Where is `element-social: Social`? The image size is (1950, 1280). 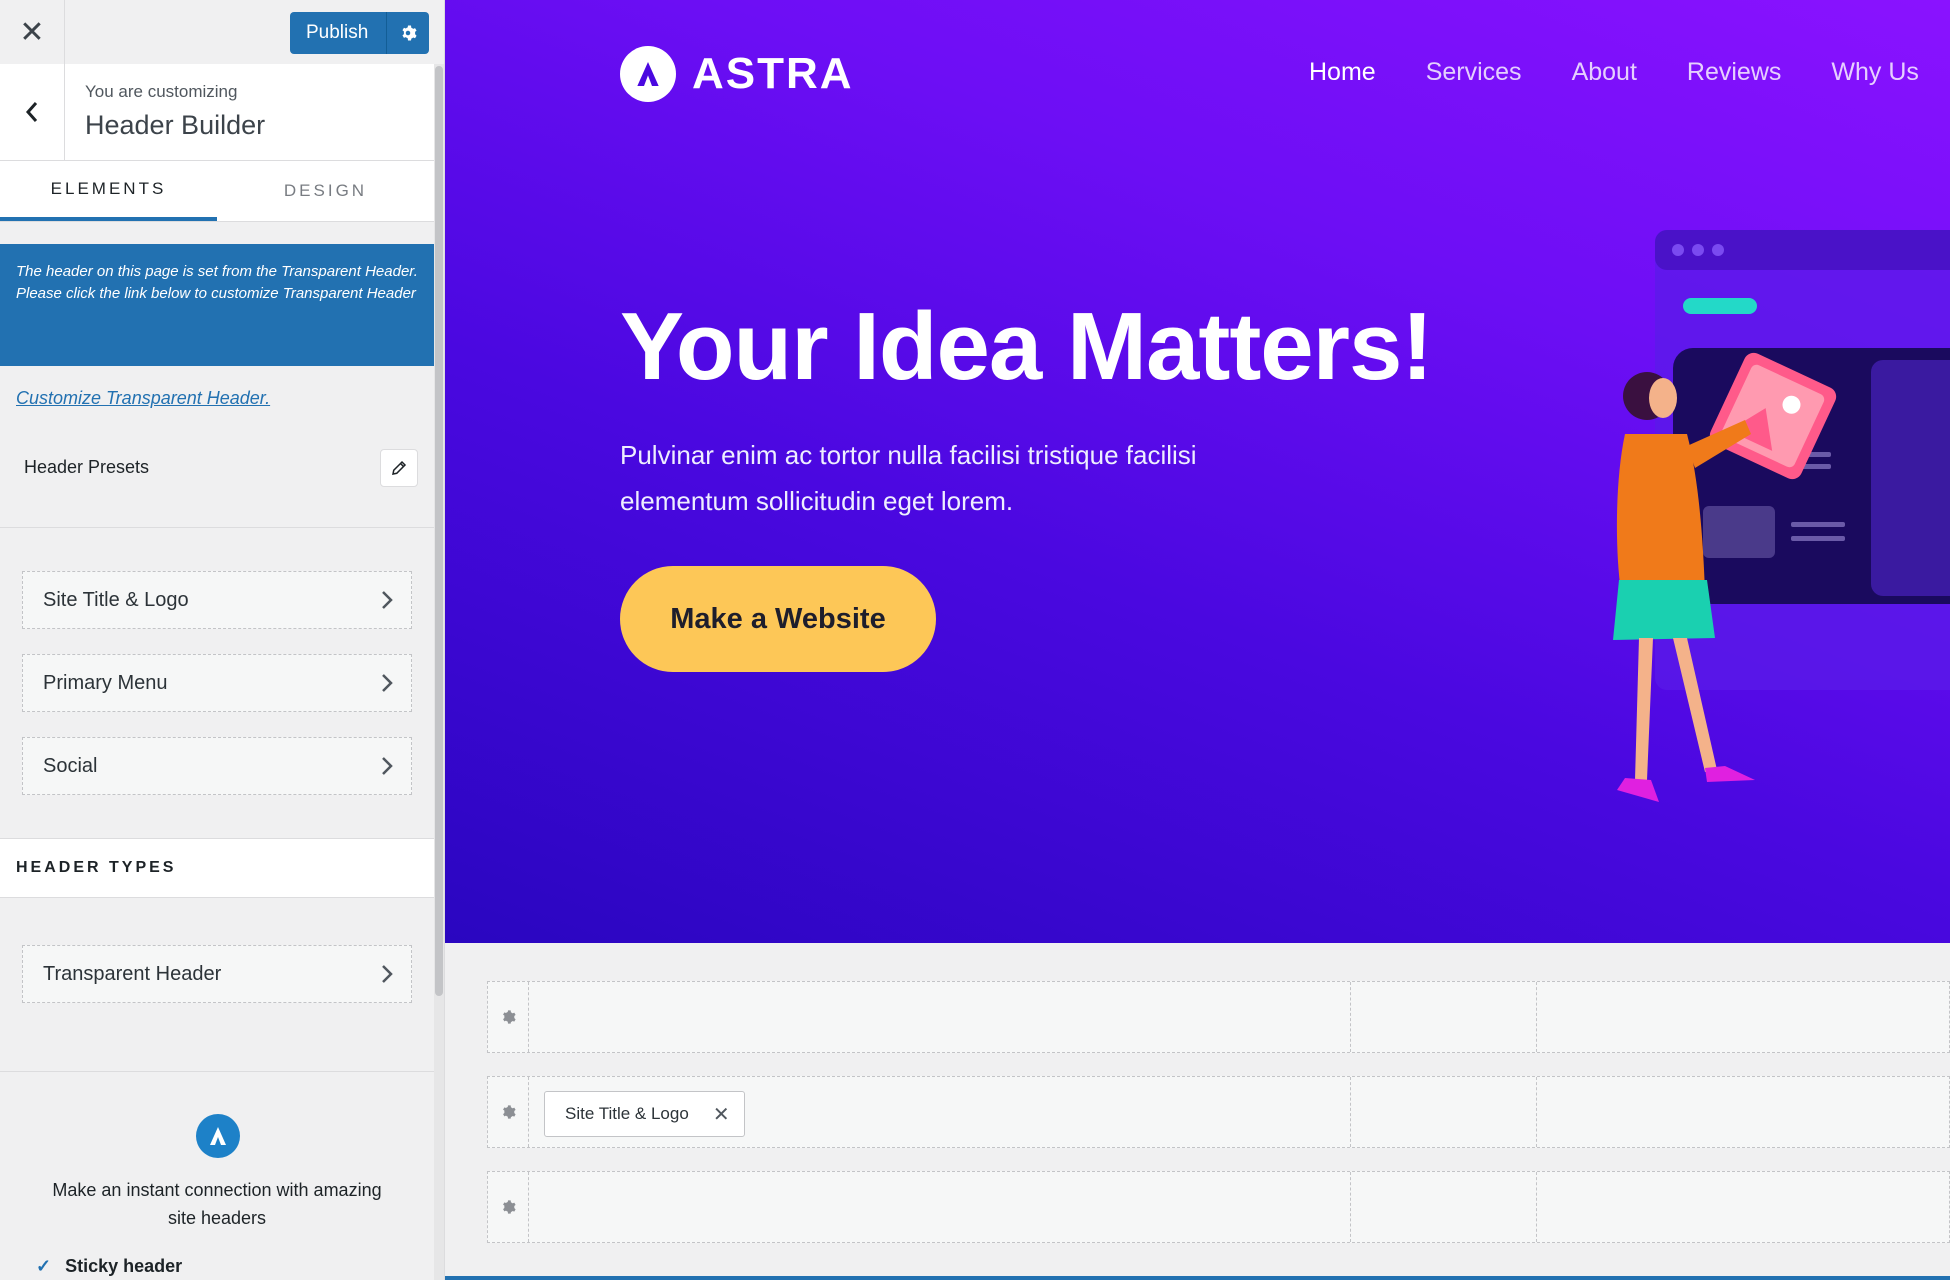 element-social: Social is located at coordinates (217, 766).